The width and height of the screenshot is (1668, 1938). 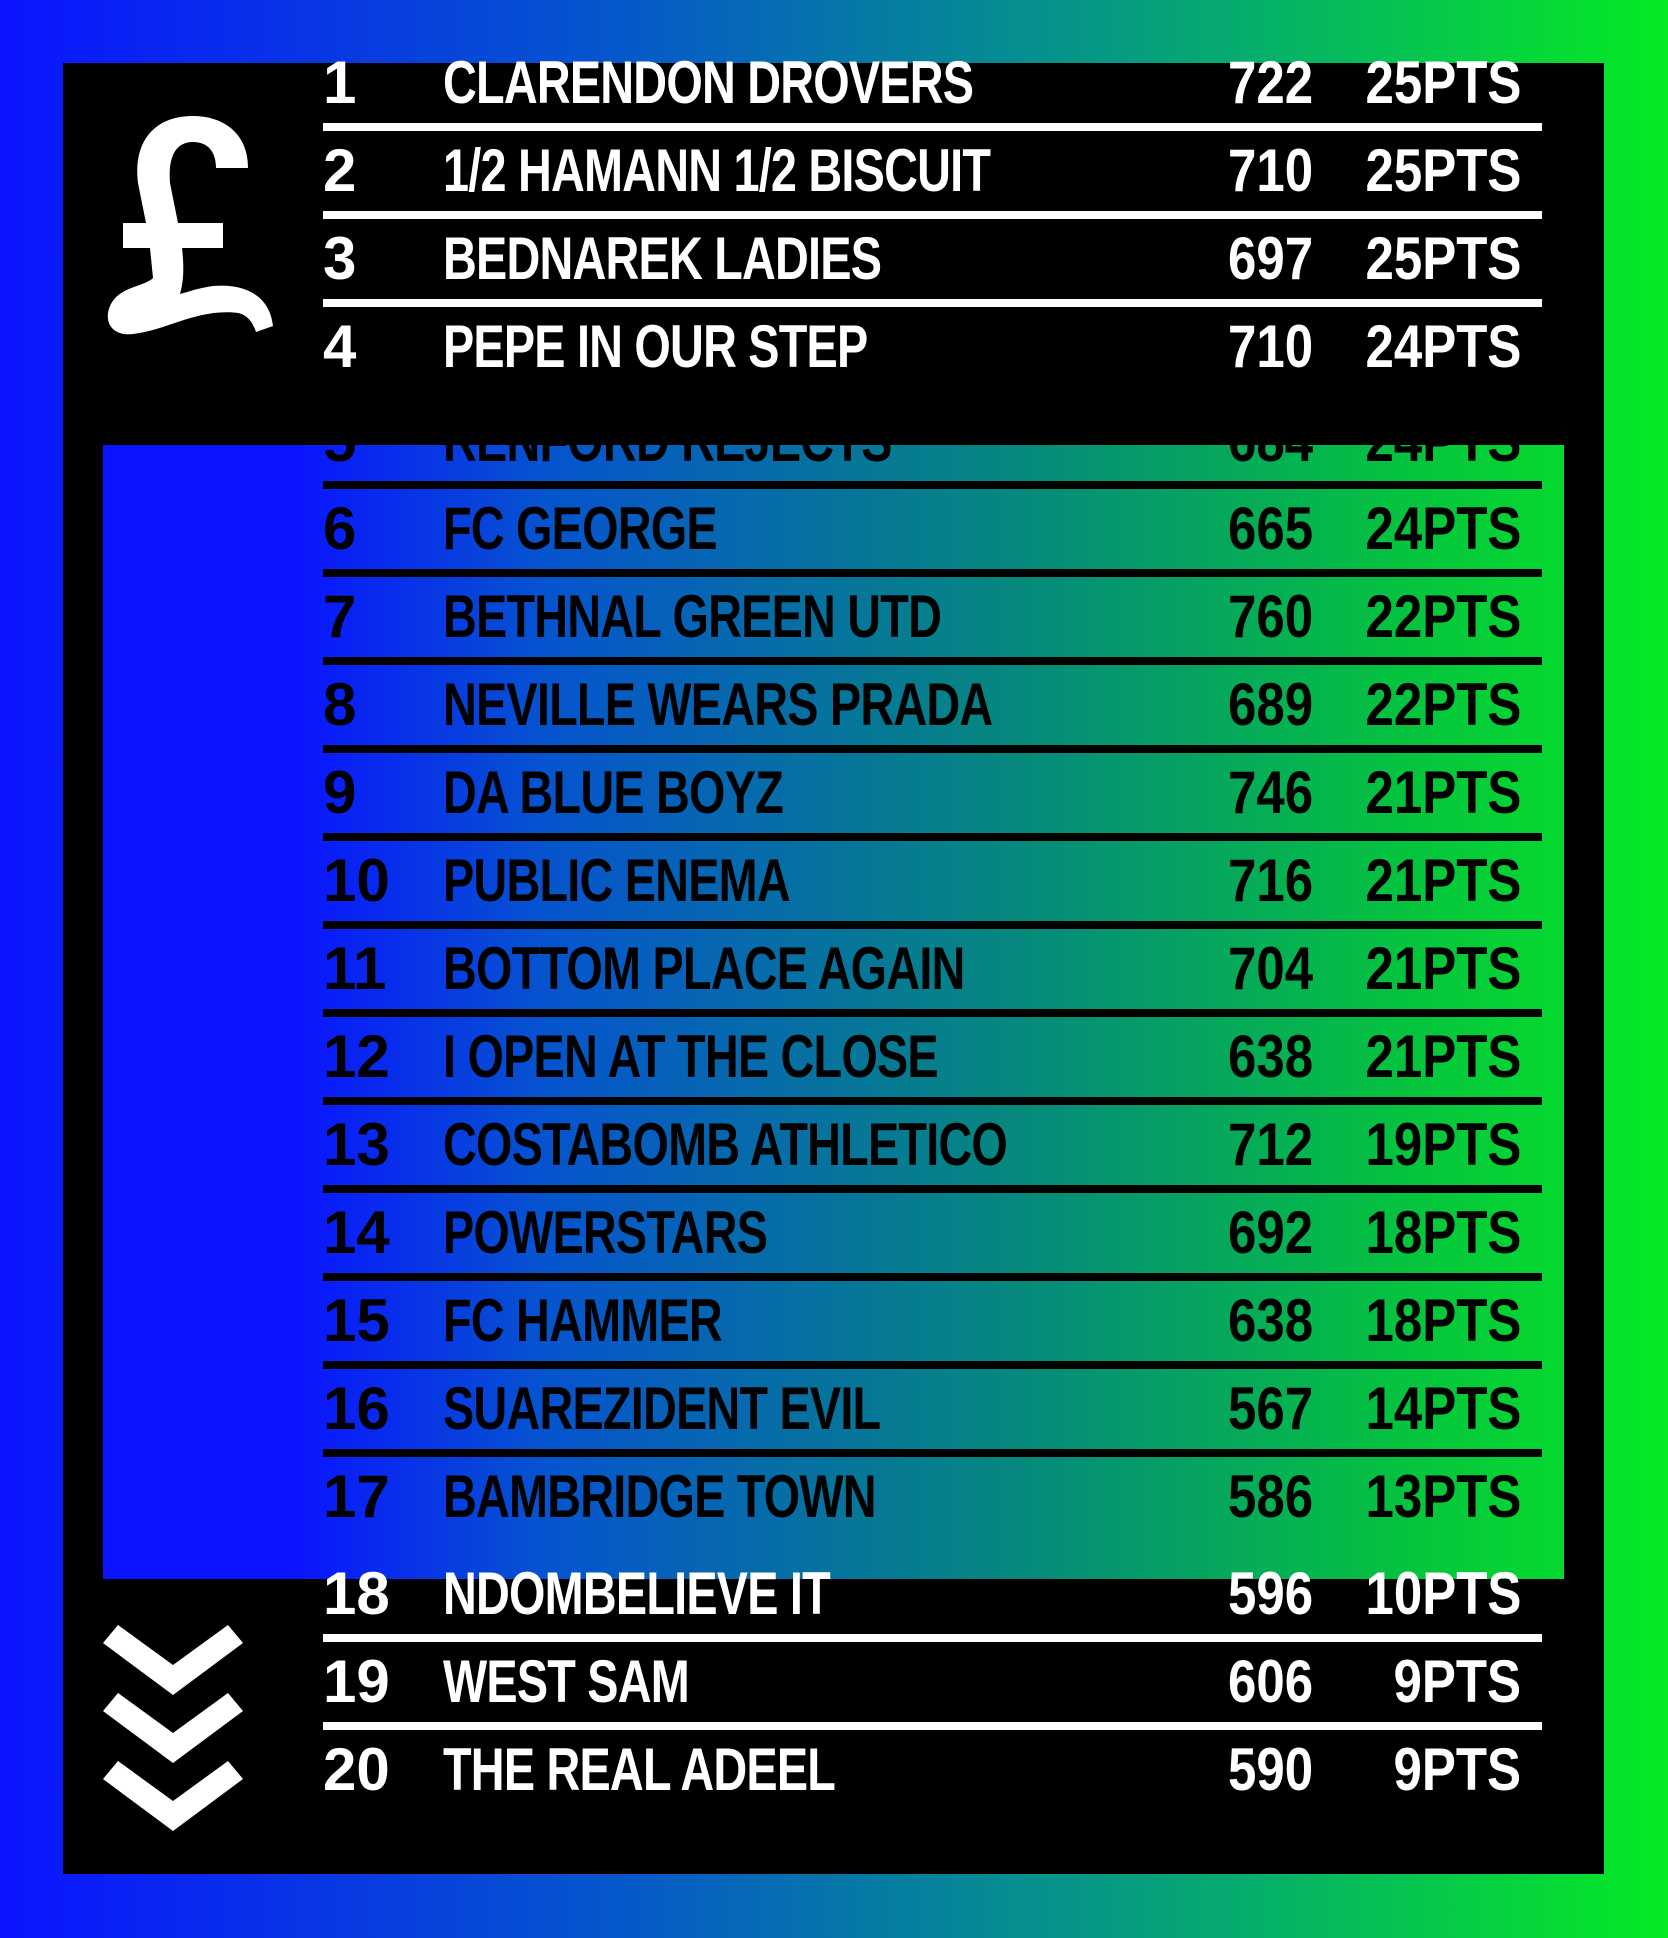 What do you see at coordinates (340, 170) in the screenshot?
I see `position-cell: 2` at bounding box center [340, 170].